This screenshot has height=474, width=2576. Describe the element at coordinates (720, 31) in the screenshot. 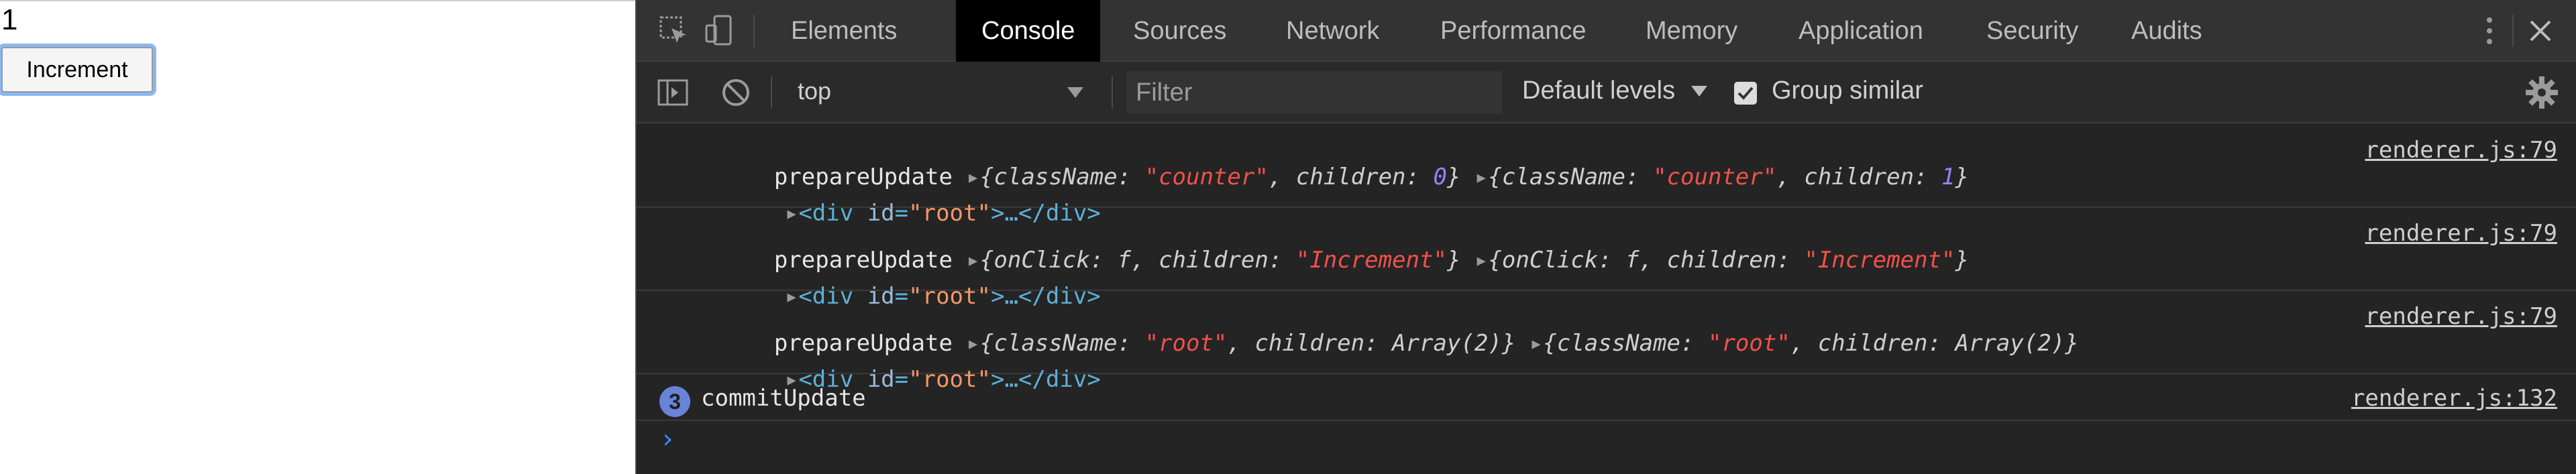

I see `device-toolbar-icon` at that location.